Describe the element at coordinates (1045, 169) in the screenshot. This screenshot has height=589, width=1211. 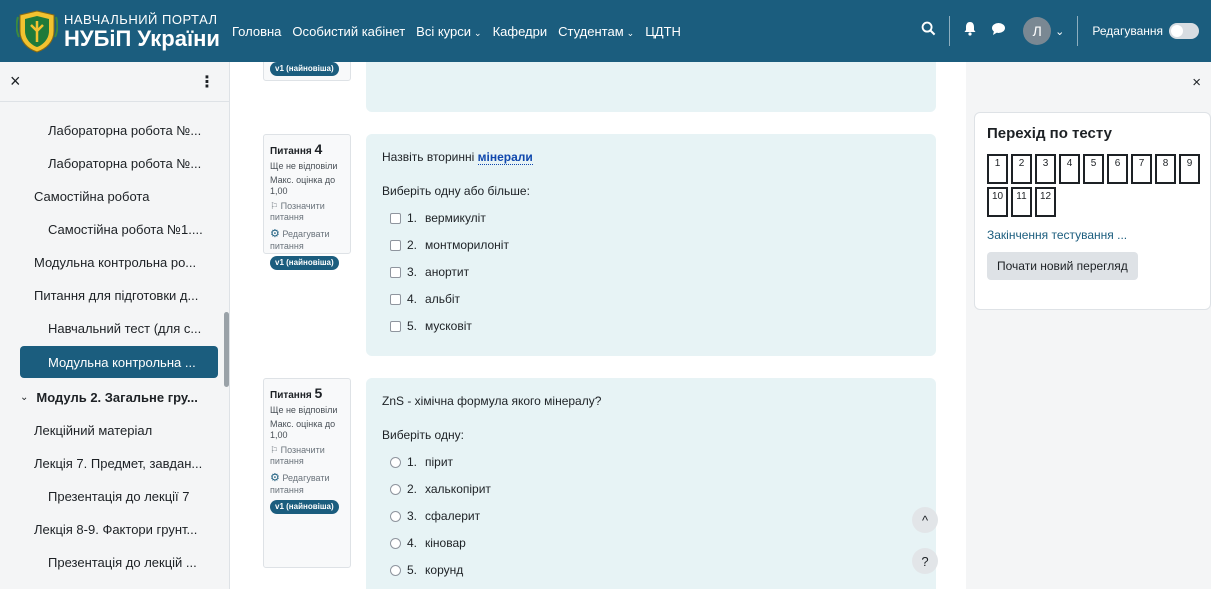
I see `question-nav-button: 3` at that location.